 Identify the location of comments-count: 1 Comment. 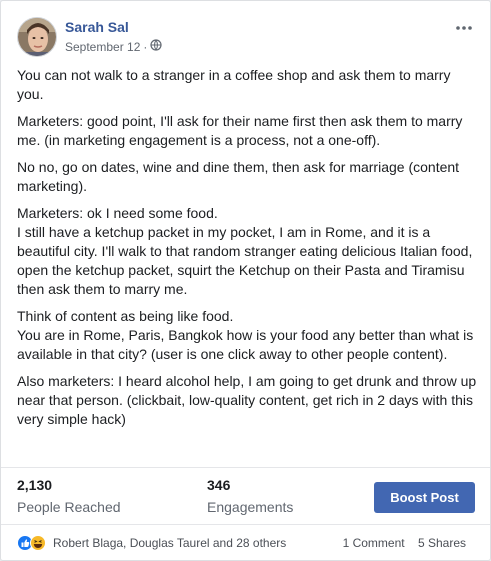
(374, 543).